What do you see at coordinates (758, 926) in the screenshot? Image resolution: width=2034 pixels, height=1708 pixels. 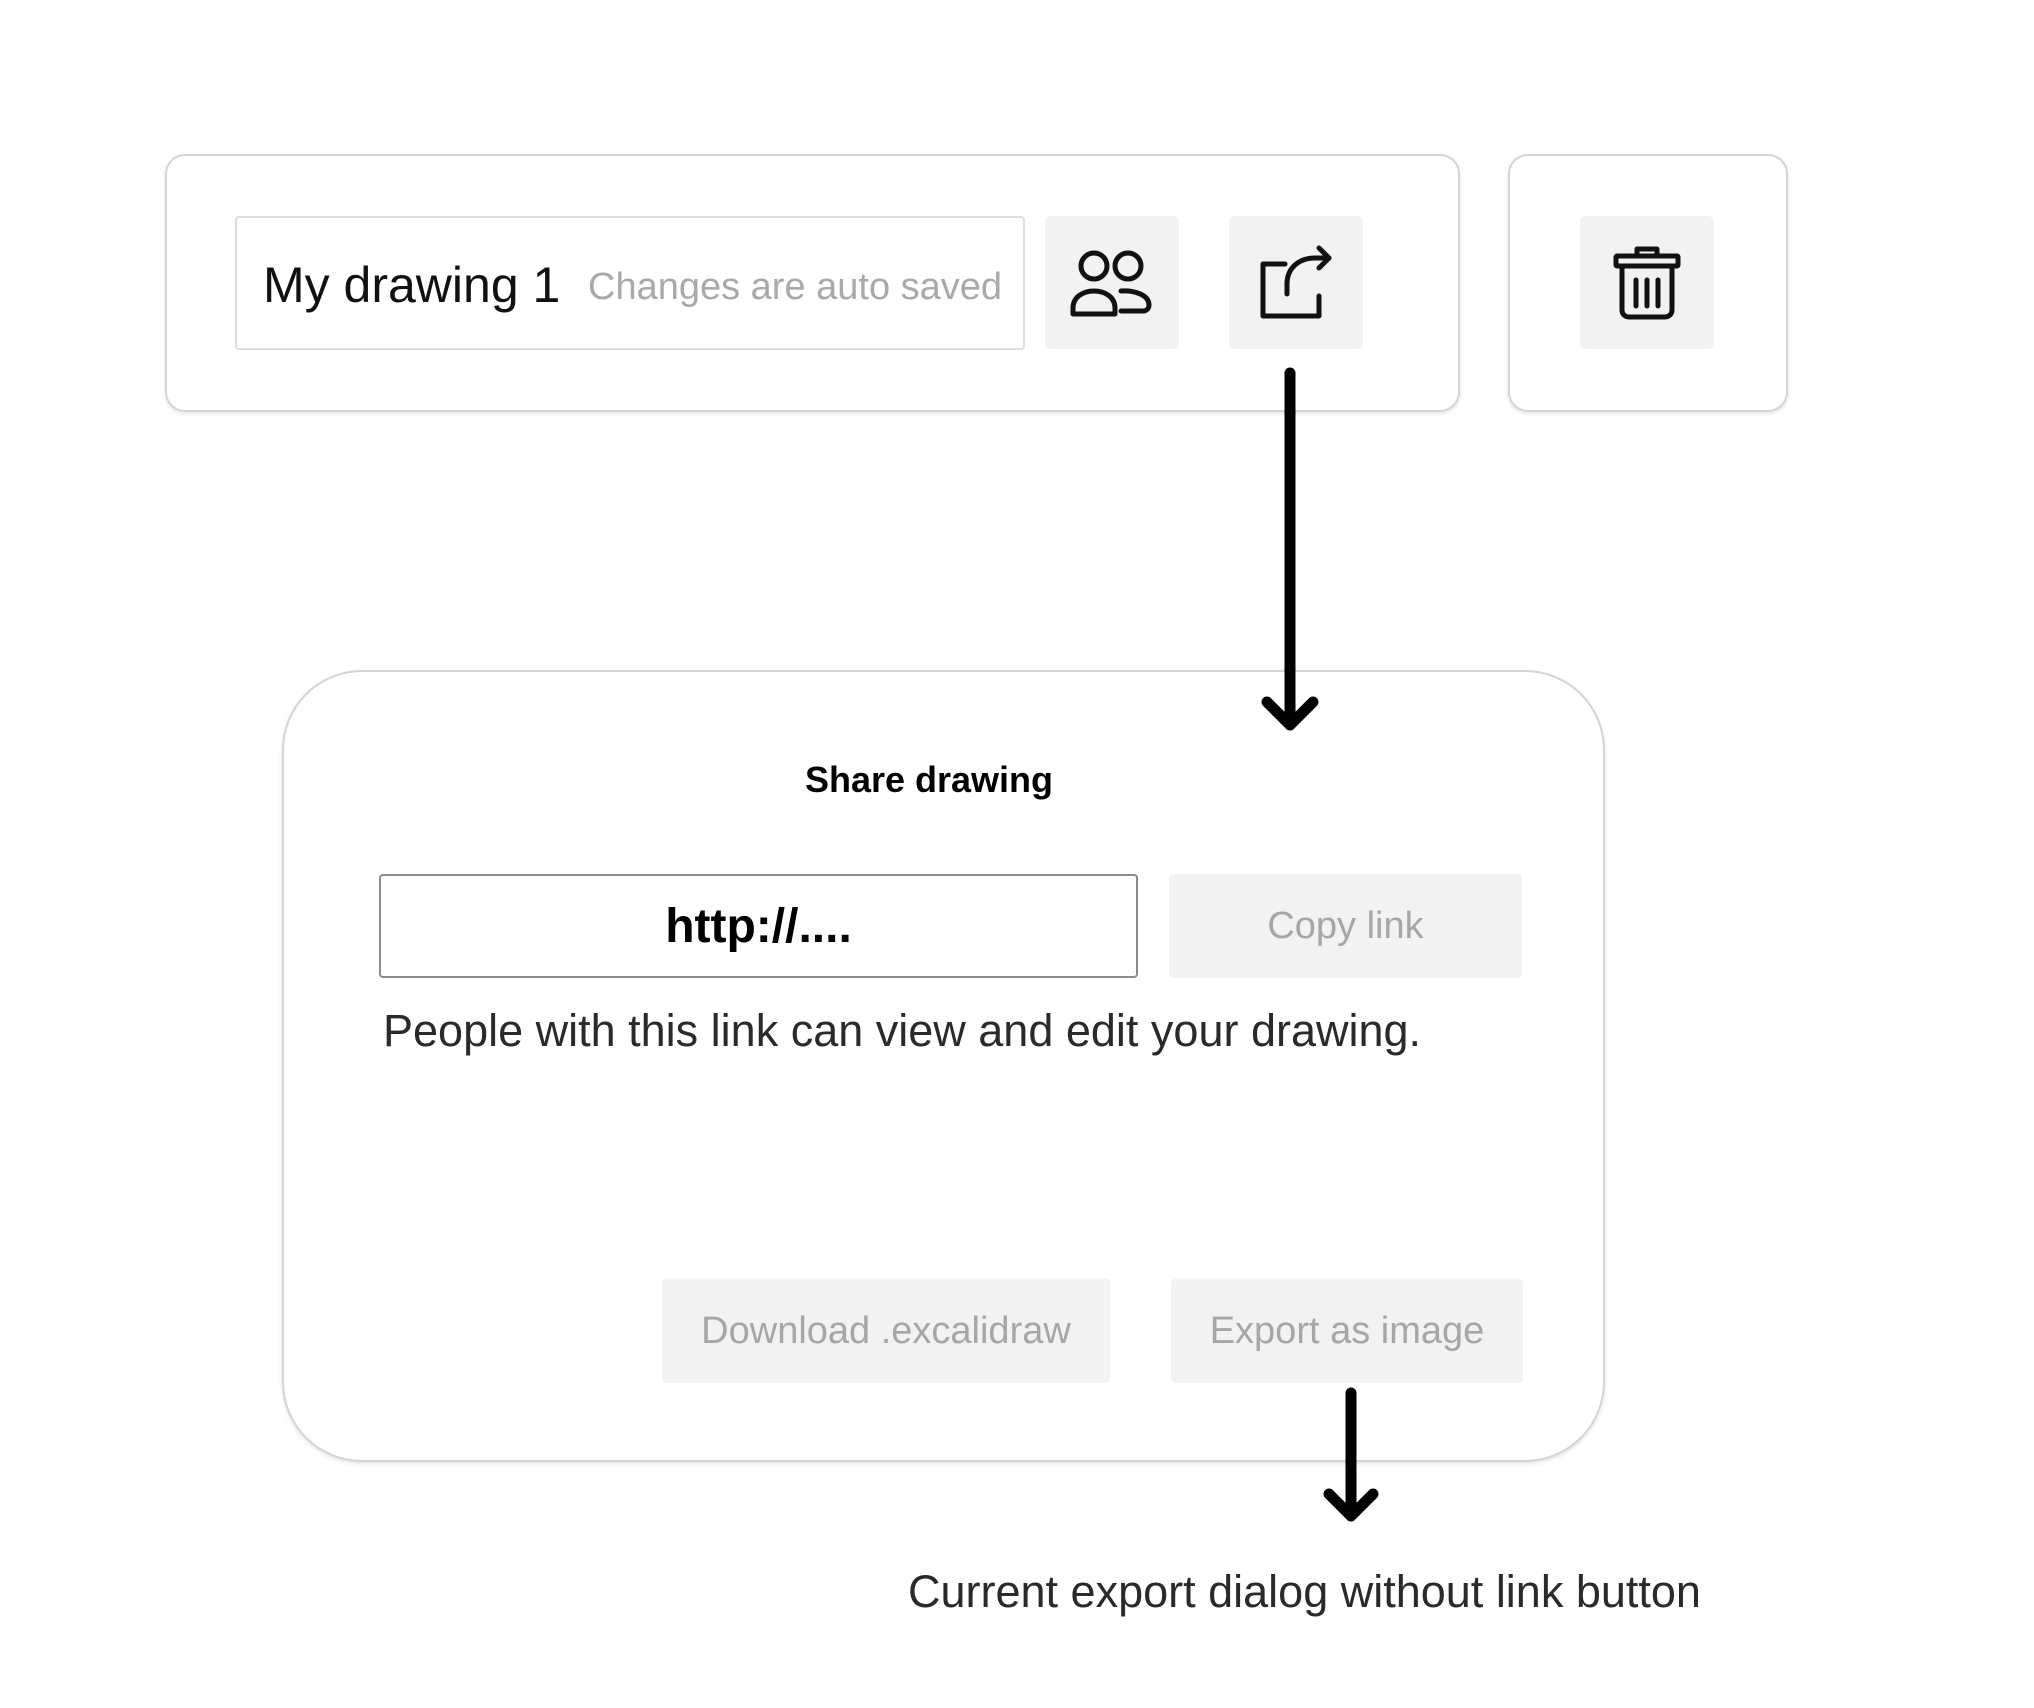 I see `share-link-input` at bounding box center [758, 926].